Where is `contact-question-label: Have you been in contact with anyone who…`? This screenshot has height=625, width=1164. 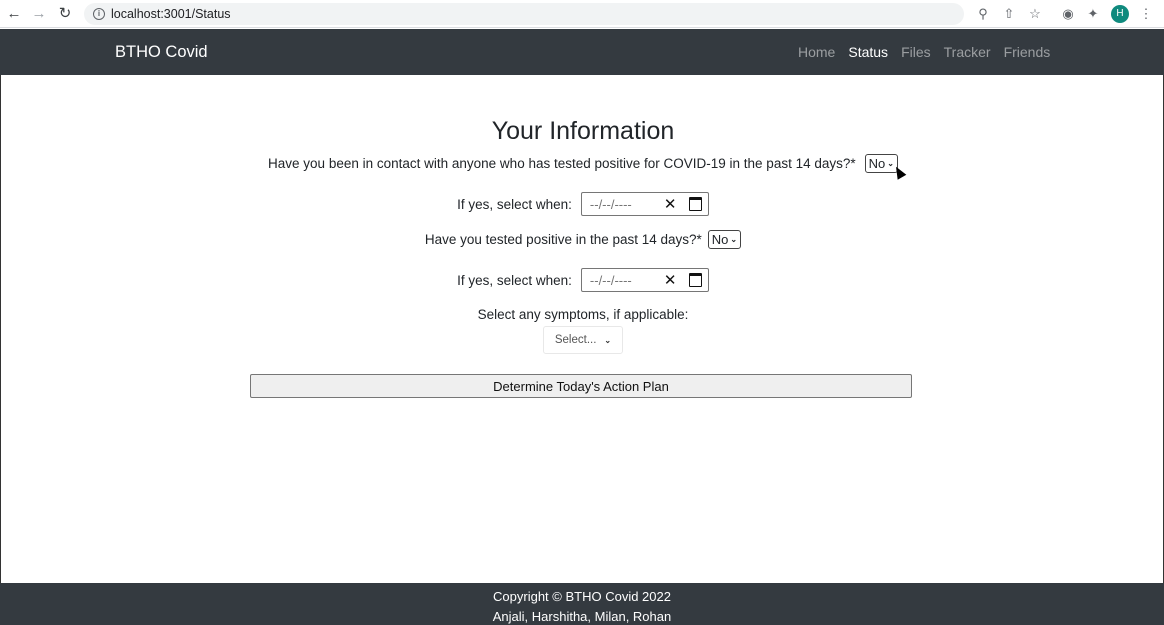 contact-question-label: Have you been in contact with anyone who… is located at coordinates (562, 163).